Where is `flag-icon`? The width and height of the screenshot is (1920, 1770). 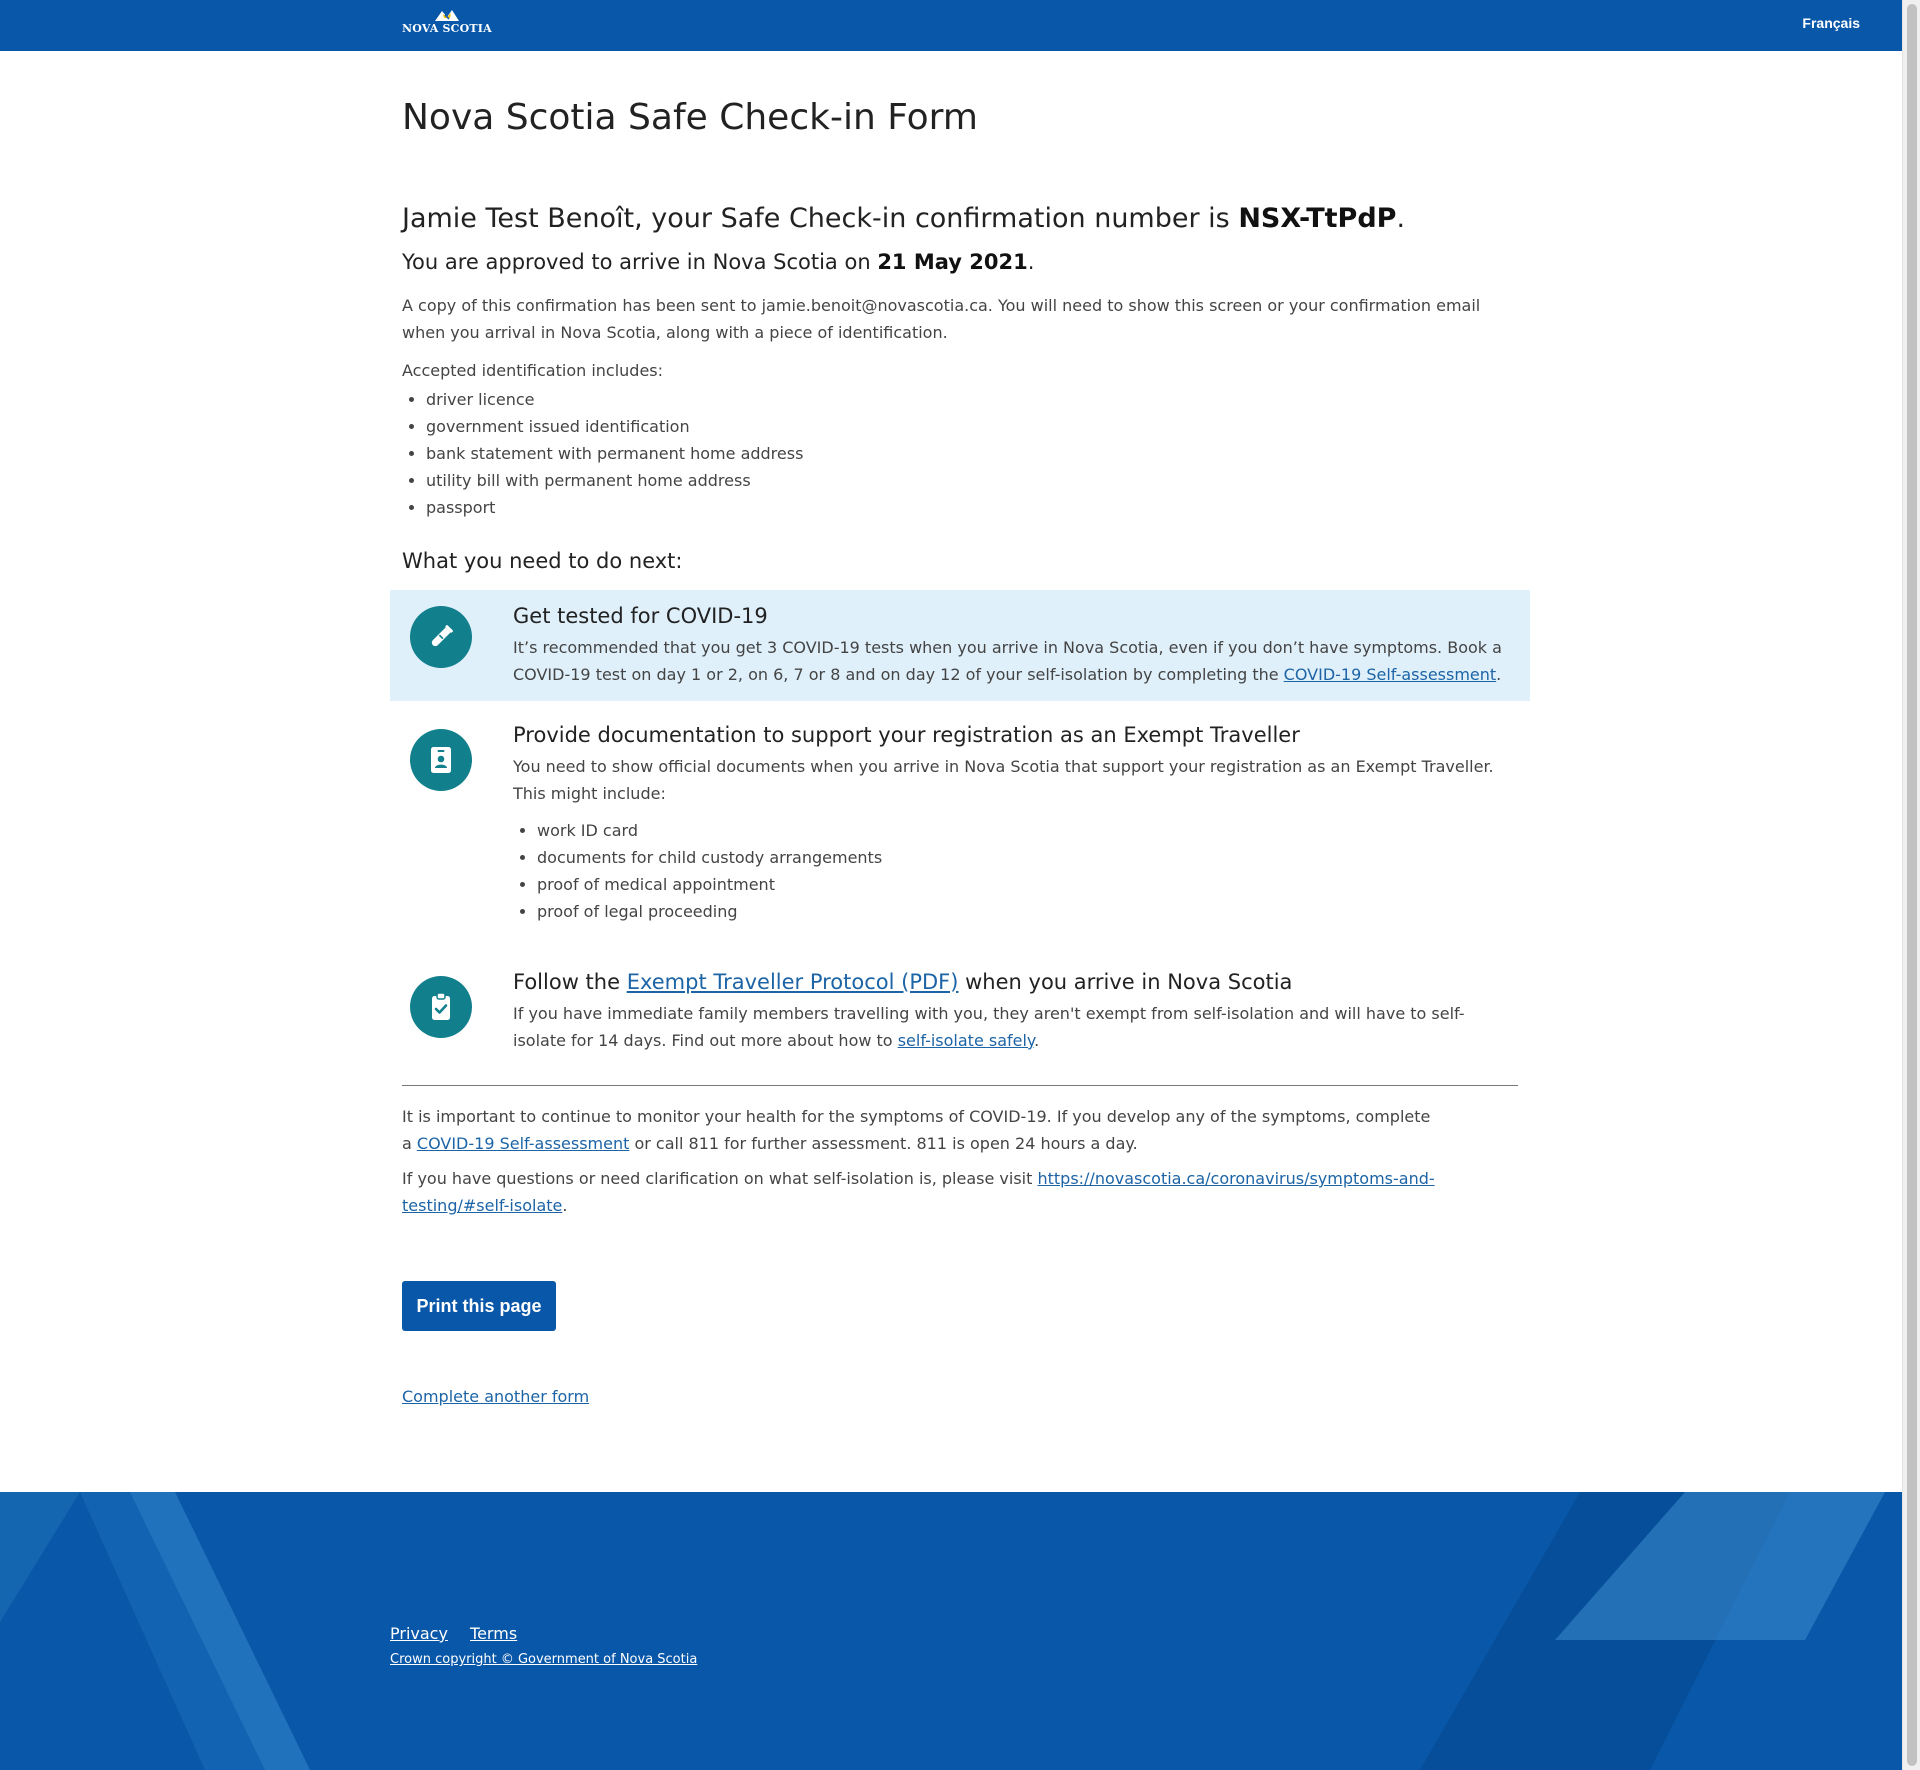 flag-icon is located at coordinates (447, 15).